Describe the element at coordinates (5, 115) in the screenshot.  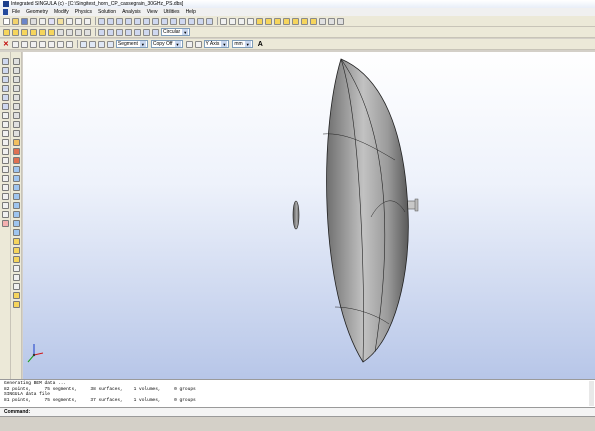
I see `frame-icon` at that location.